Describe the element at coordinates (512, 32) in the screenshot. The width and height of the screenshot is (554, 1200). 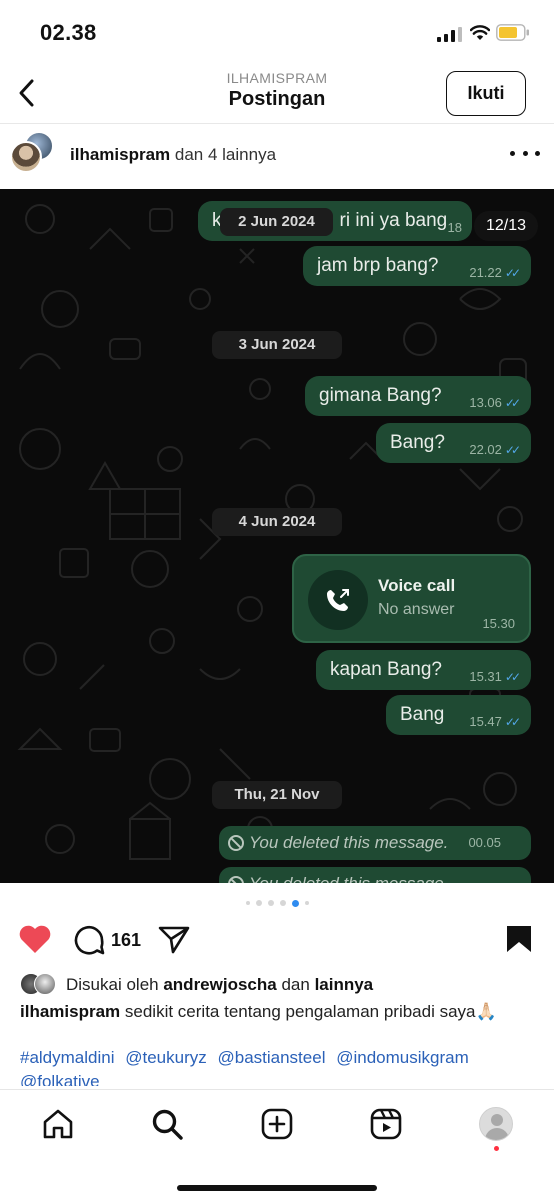
I see `battery-icon` at that location.